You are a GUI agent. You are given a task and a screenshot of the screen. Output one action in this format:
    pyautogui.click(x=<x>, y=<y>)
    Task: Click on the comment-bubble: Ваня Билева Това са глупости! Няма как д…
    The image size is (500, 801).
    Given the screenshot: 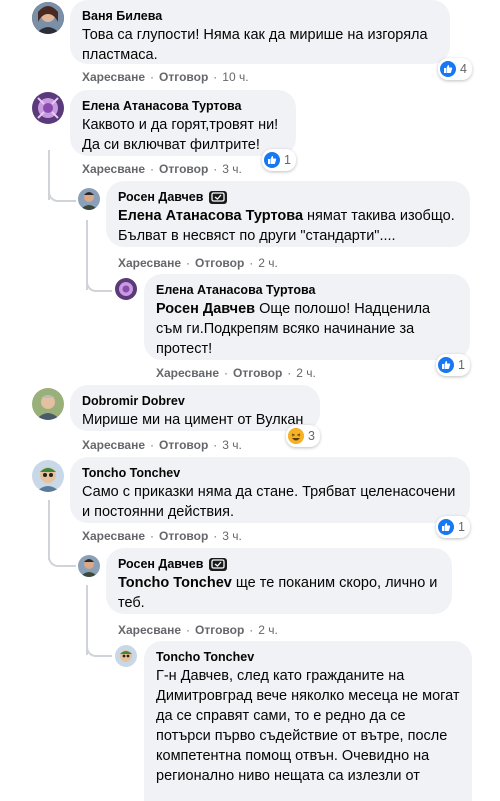 What is the action you would take?
    pyautogui.click(x=260, y=32)
    